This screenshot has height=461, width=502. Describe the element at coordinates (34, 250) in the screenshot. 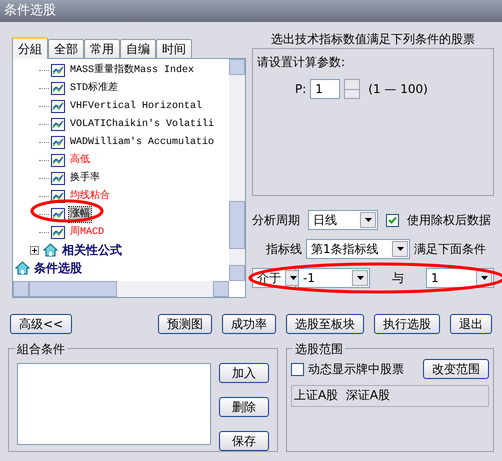

I see `expand-toggle` at that location.